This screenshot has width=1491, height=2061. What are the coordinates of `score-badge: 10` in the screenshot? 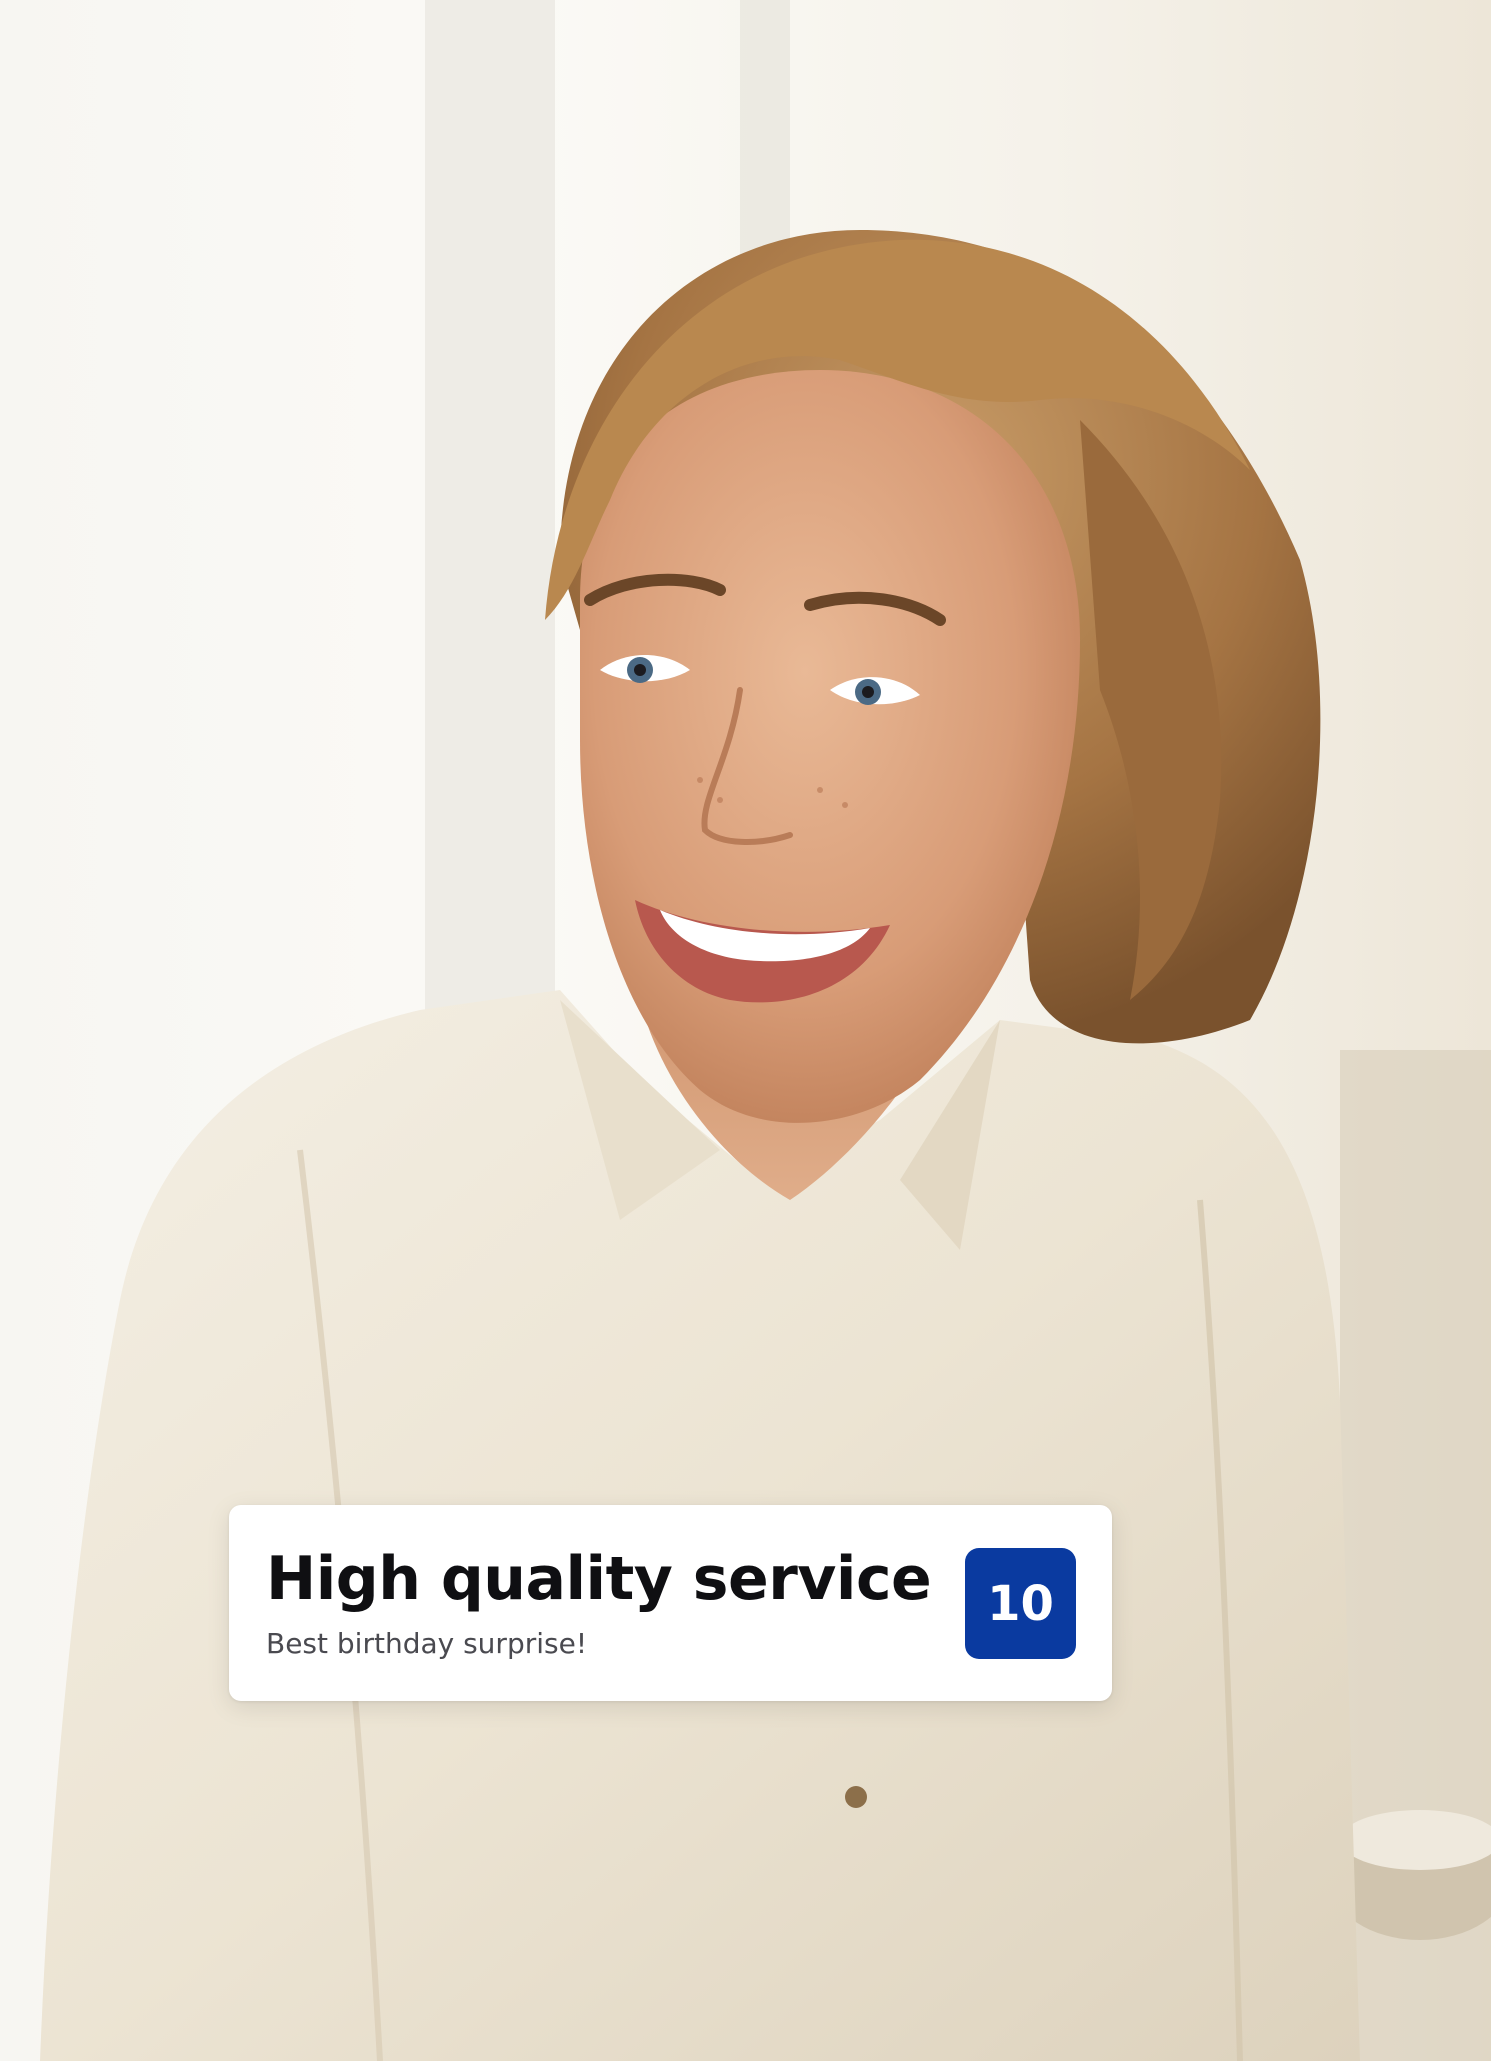 It's located at (1020, 1603).